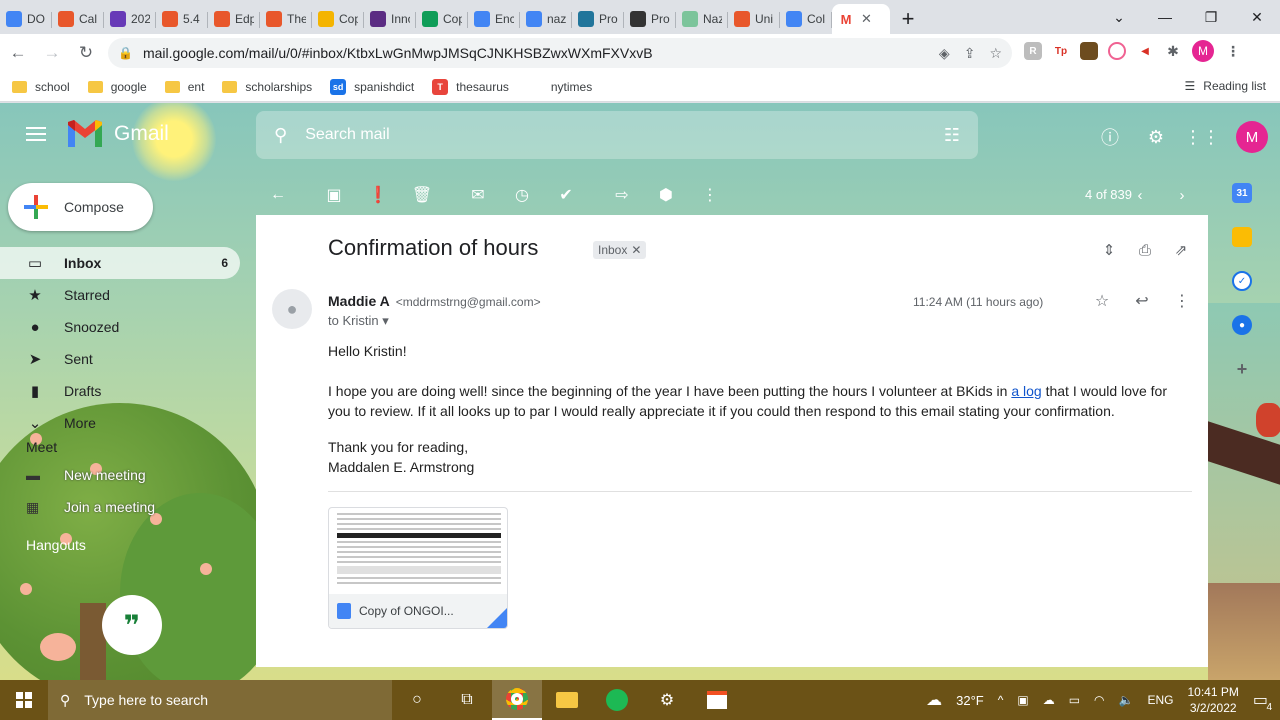 The image size is (1280, 720). What do you see at coordinates (710, 195) in the screenshot?
I see `more-actions-icon: ⋮` at bounding box center [710, 195].